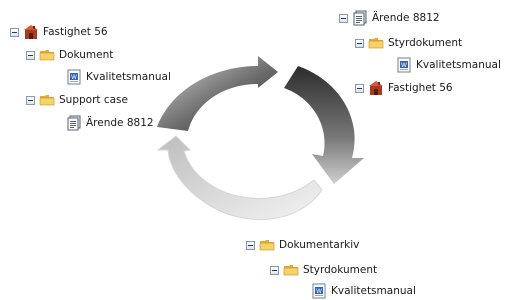  What do you see at coordinates (319, 245) in the screenshot?
I see `tree-node-label: Dokumentarkiv` at bounding box center [319, 245].